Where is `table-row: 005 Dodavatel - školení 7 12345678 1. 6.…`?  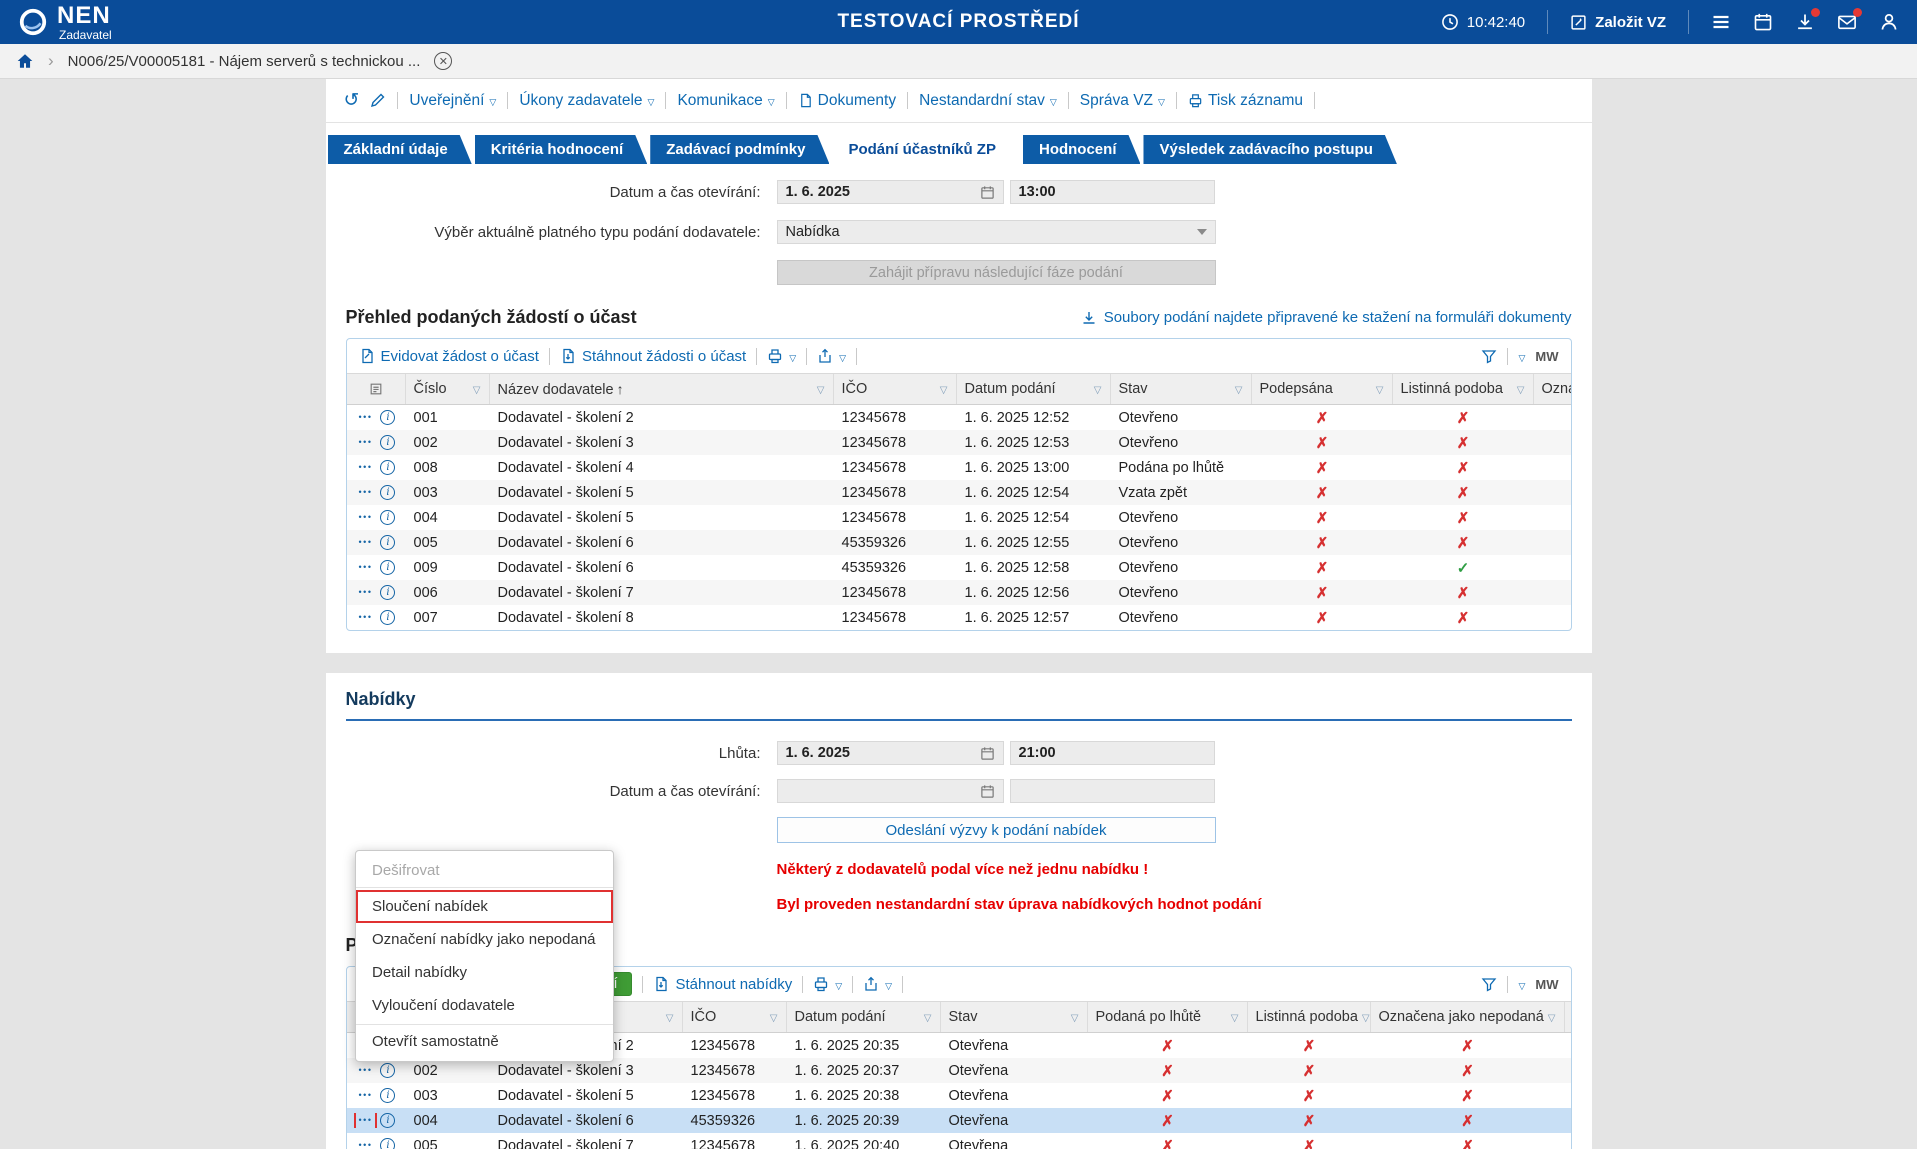
table-row: 005 Dodavatel - školení 7 12345678 1. 6.… is located at coordinates (959, 1141).